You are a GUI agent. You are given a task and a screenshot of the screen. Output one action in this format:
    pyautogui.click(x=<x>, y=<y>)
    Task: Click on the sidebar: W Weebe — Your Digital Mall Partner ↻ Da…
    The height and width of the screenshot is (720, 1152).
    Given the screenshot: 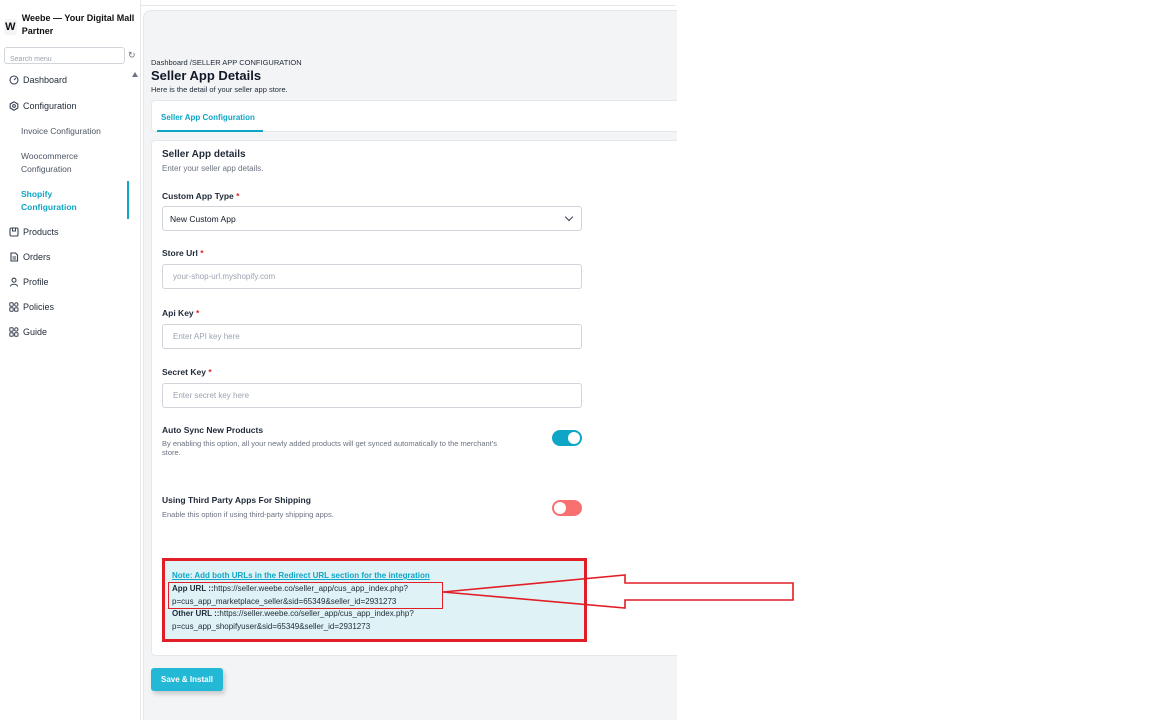 What is the action you would take?
    pyautogui.click(x=70, y=360)
    